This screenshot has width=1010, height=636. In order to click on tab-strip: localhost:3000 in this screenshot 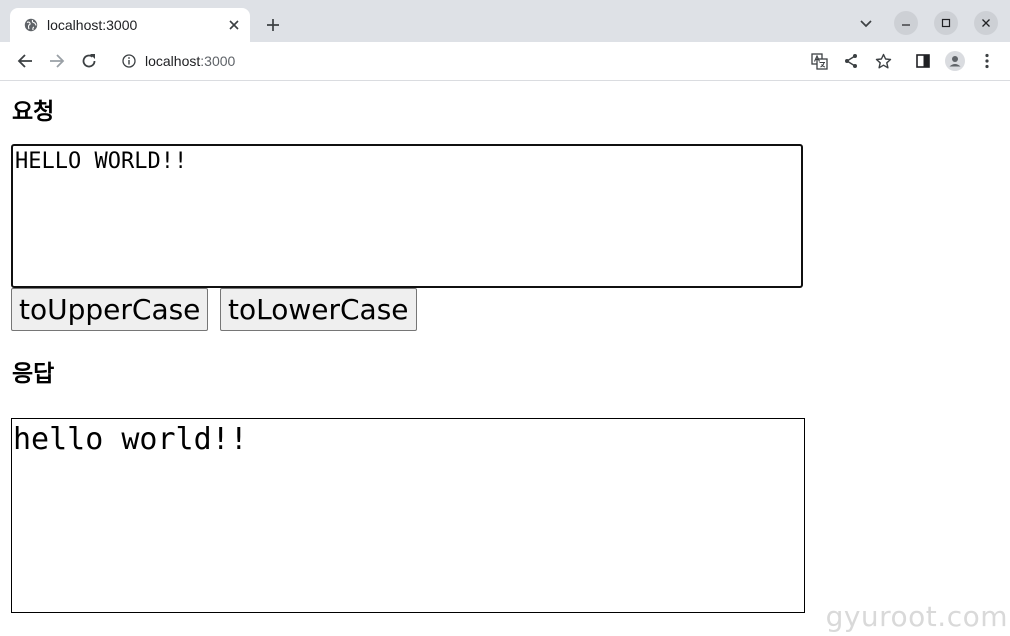, I will do `click(505, 21)`.